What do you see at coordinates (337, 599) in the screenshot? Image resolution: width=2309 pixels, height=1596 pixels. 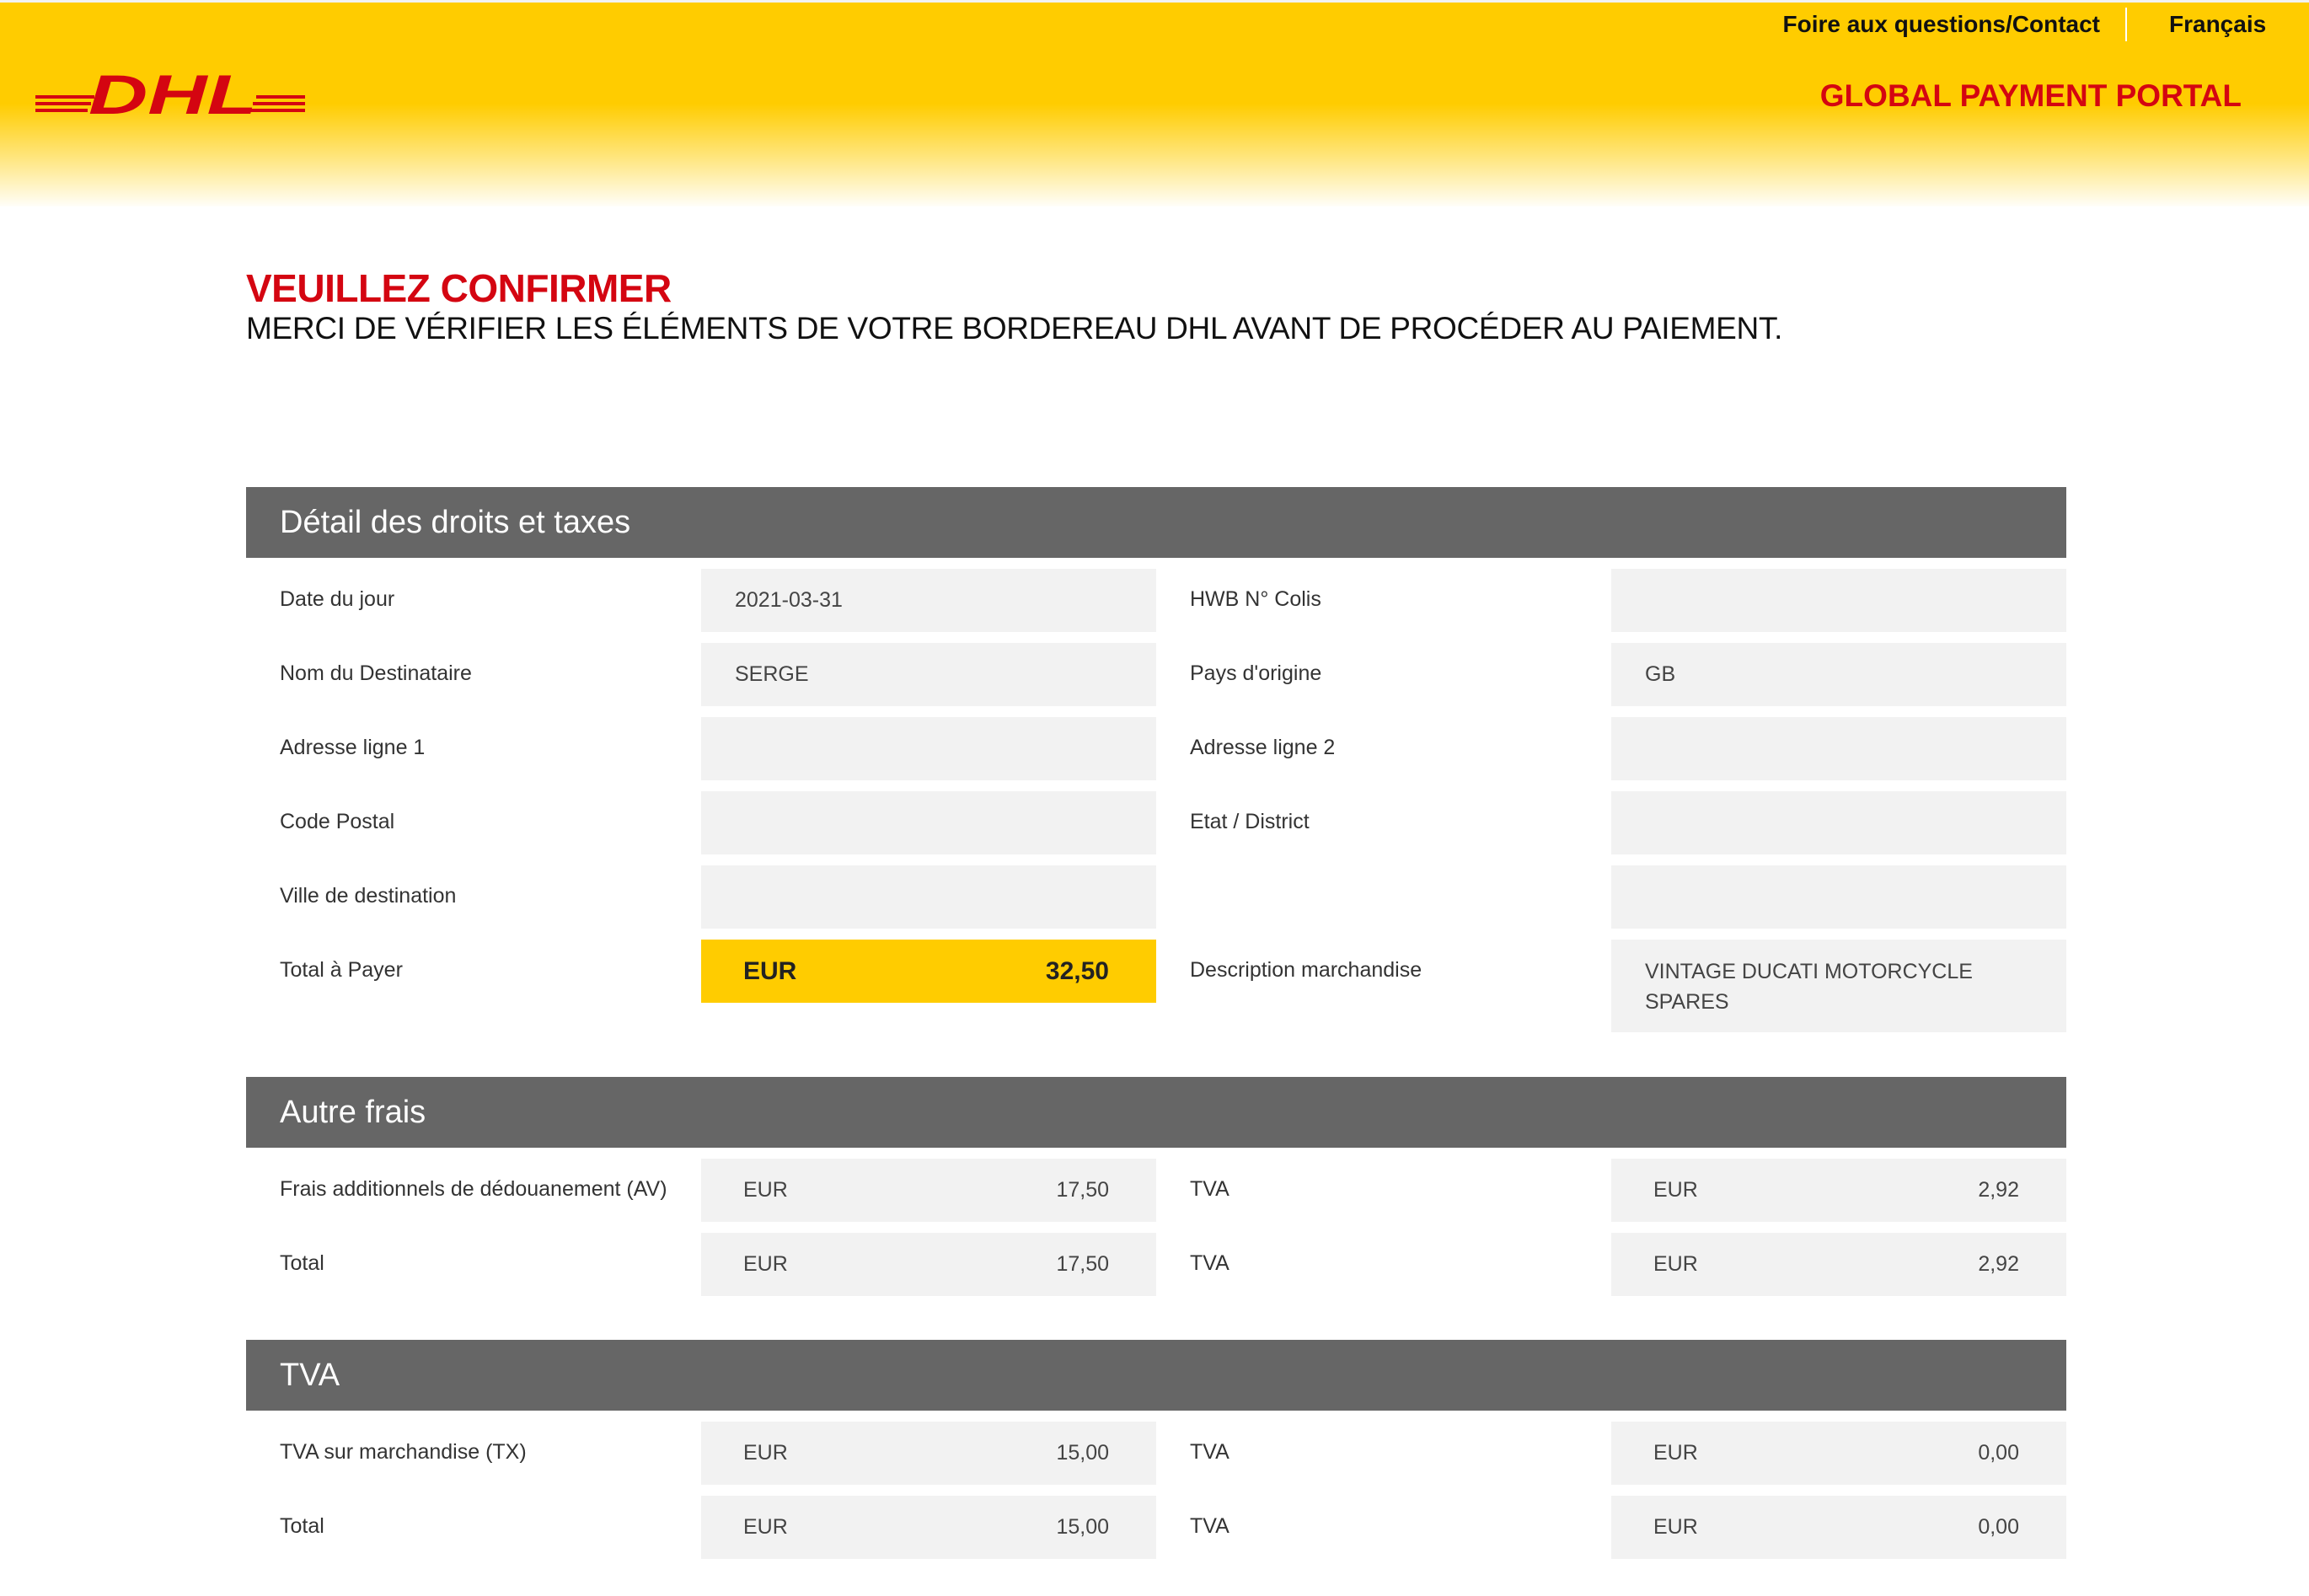 I see `date-label: Date du jour` at bounding box center [337, 599].